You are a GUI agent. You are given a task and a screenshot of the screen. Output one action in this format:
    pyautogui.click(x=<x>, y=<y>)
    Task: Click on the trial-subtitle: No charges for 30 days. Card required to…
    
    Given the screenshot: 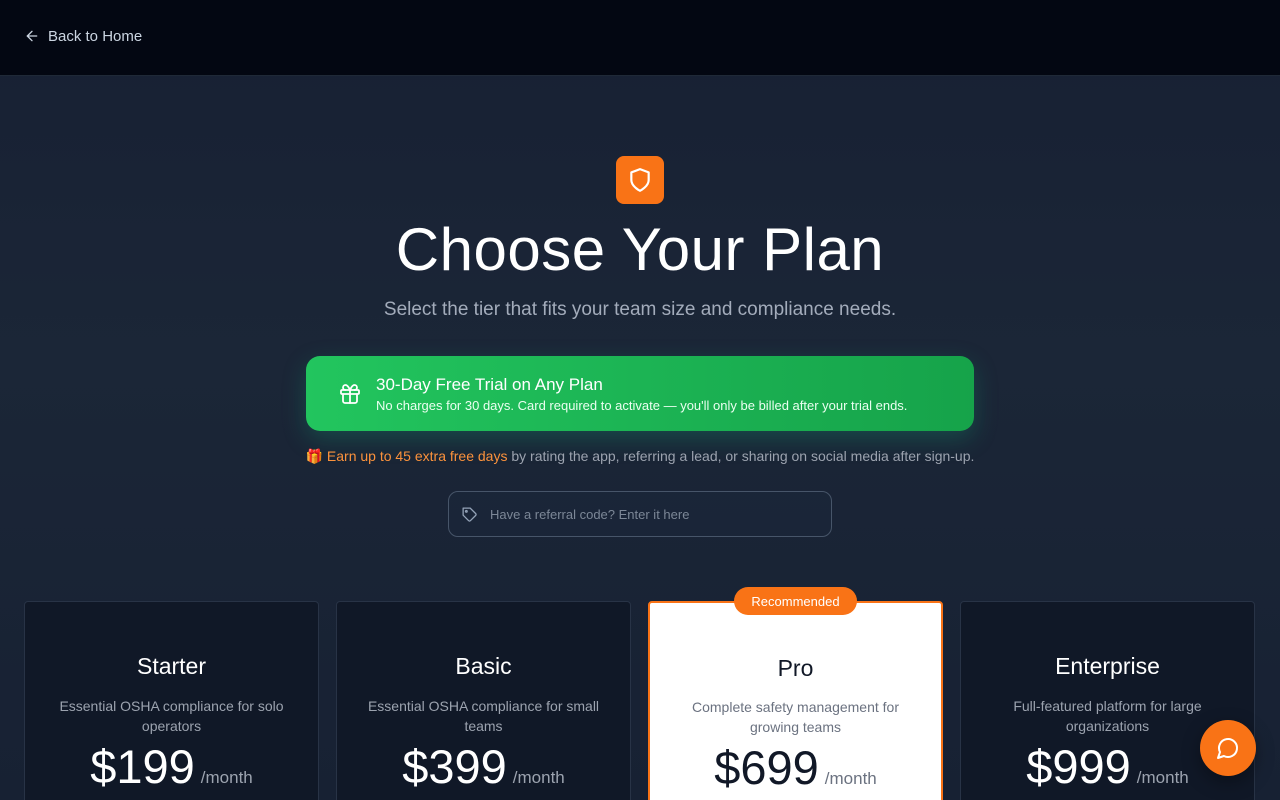 What is the action you would take?
    pyautogui.click(x=642, y=405)
    